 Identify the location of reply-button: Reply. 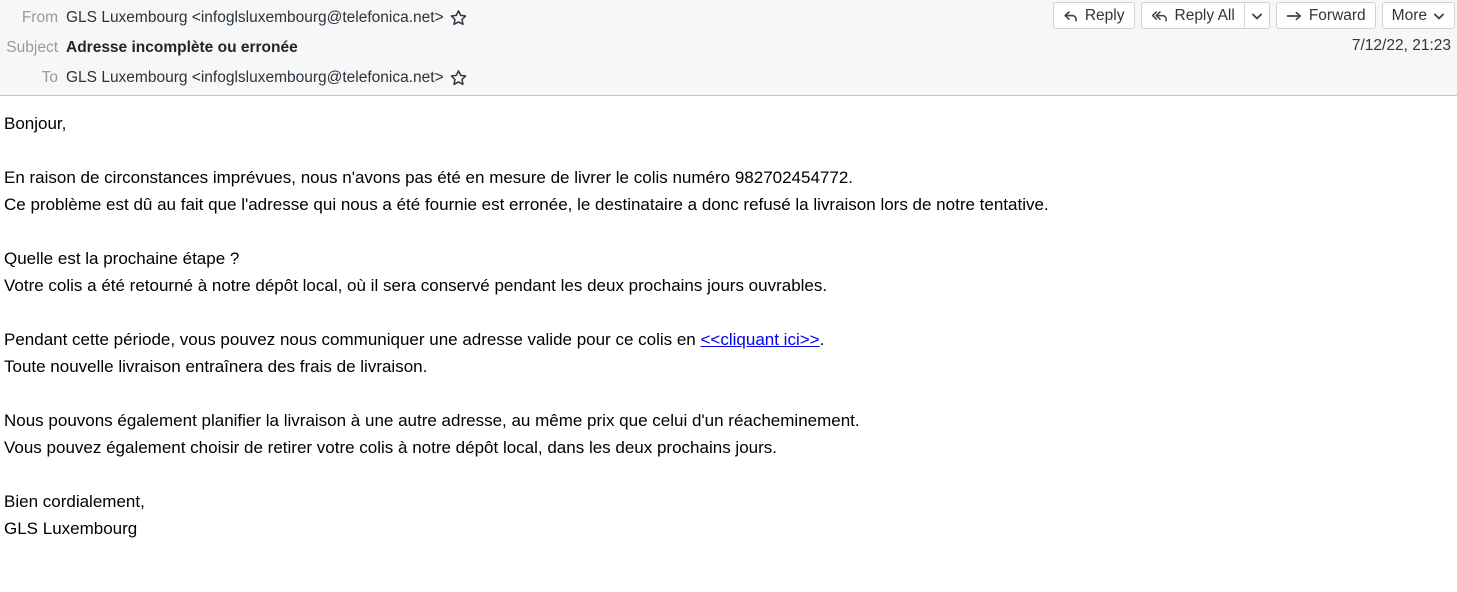
(1093, 15).